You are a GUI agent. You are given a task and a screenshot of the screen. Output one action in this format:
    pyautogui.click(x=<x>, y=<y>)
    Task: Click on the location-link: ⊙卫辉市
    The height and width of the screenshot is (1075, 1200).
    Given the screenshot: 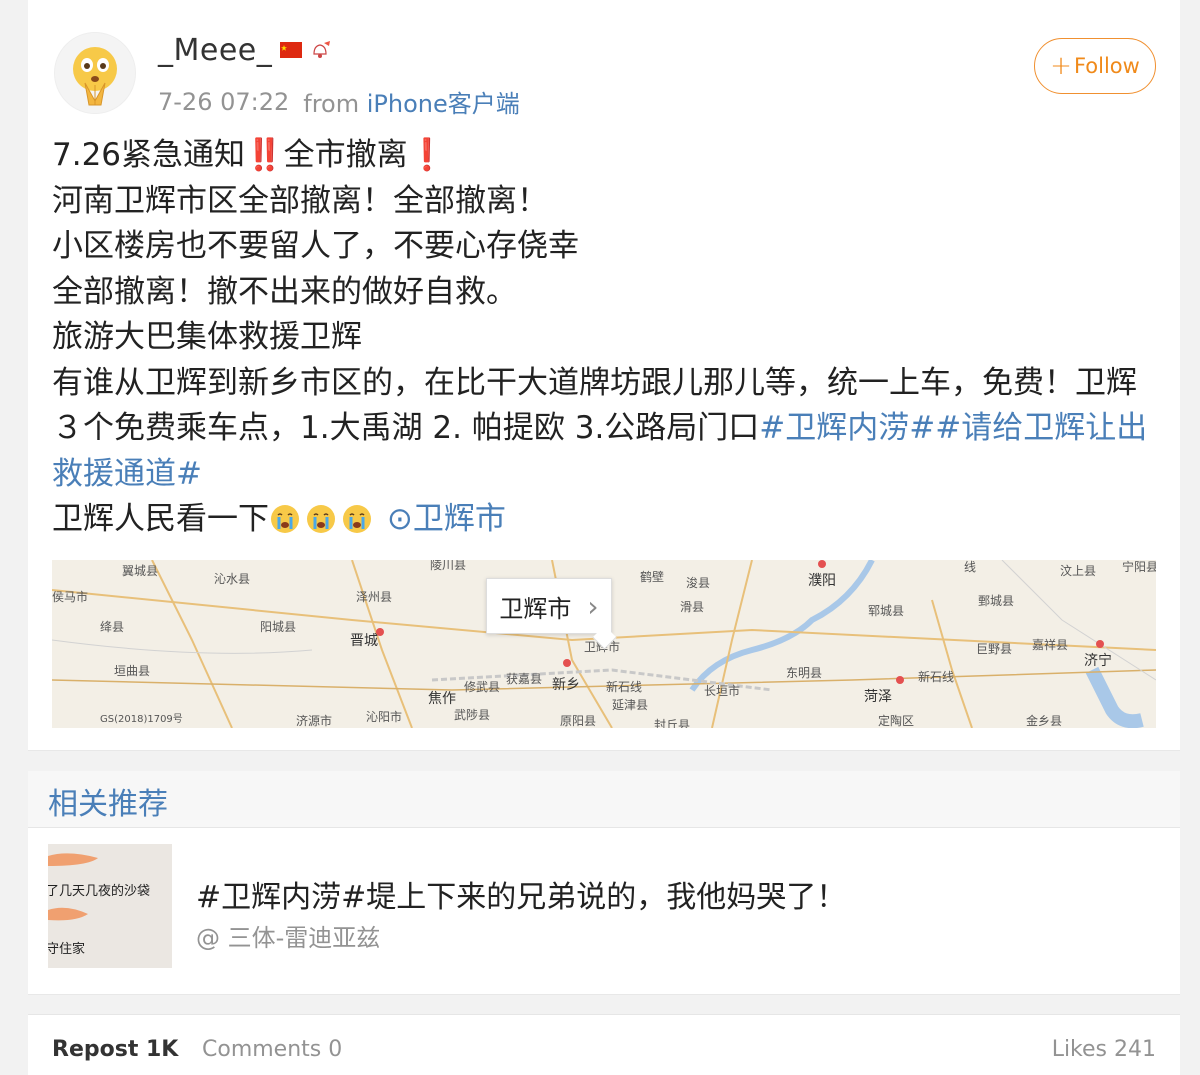 What is the action you would take?
    pyautogui.click(x=446, y=519)
    